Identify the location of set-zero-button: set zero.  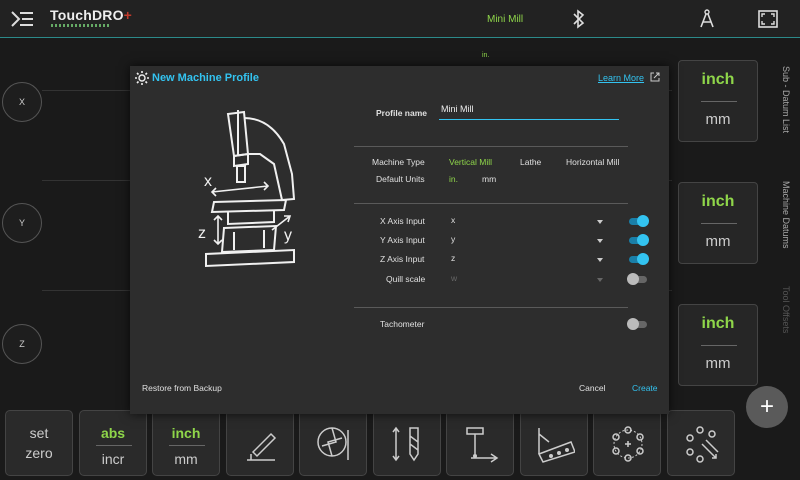
(39, 443).